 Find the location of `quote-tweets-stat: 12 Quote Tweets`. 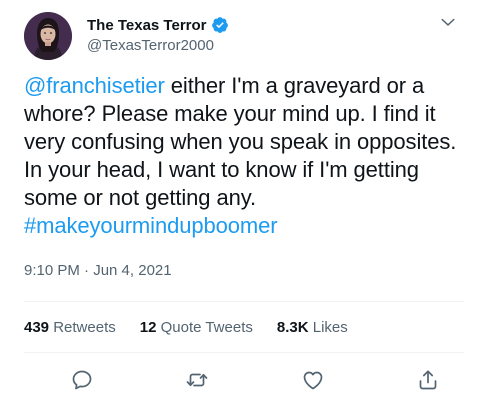

quote-tweets-stat: 12 Quote Tweets is located at coordinates (196, 327).